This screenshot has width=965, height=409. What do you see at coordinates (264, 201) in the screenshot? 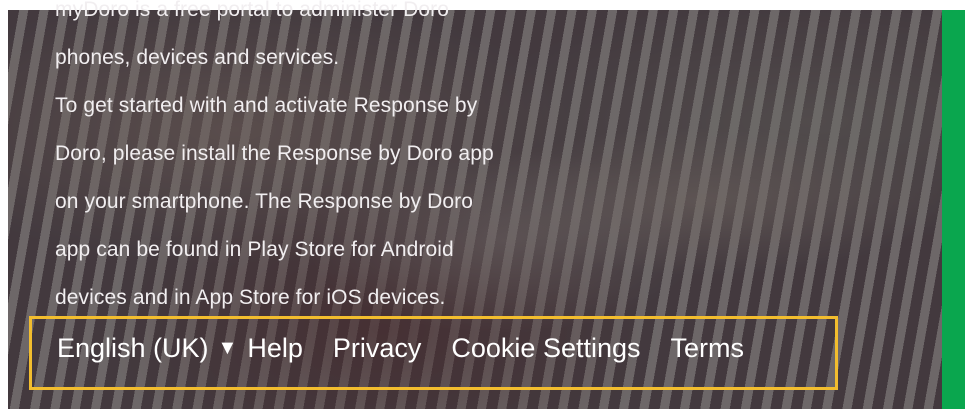
I see `intro-line: on your smartphone. The Response by Doro` at bounding box center [264, 201].